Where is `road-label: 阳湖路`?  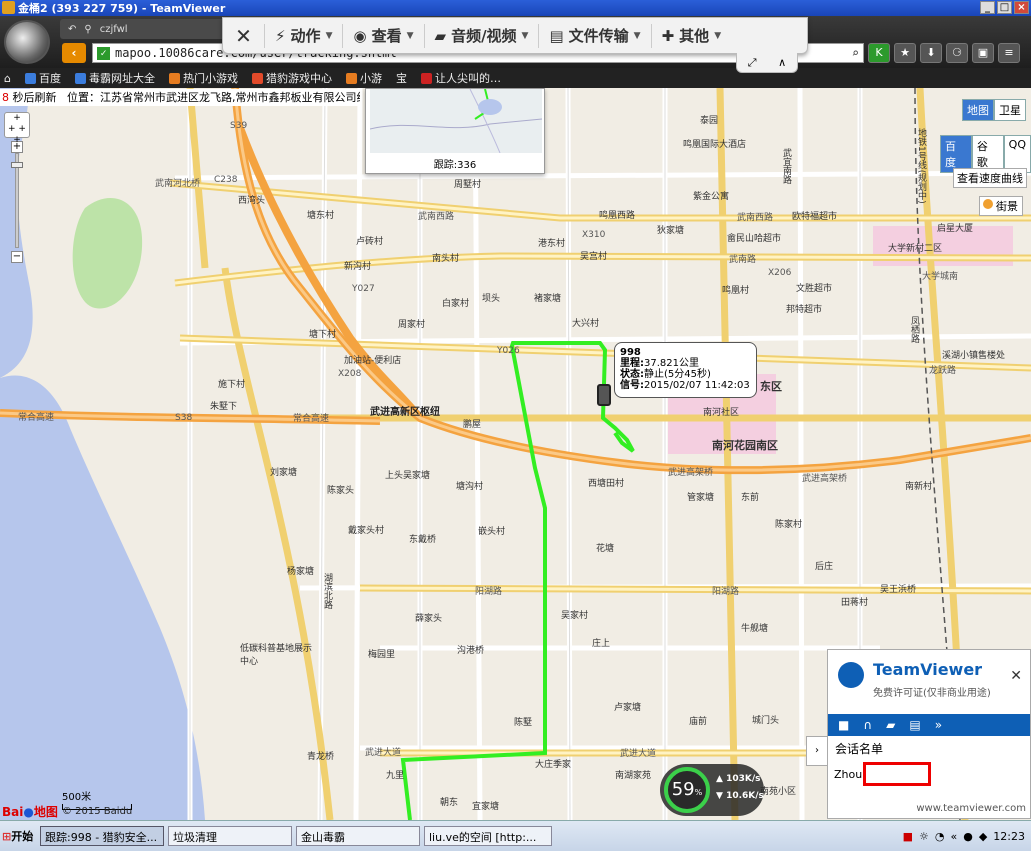 road-label: 阳湖路 is located at coordinates (489, 592).